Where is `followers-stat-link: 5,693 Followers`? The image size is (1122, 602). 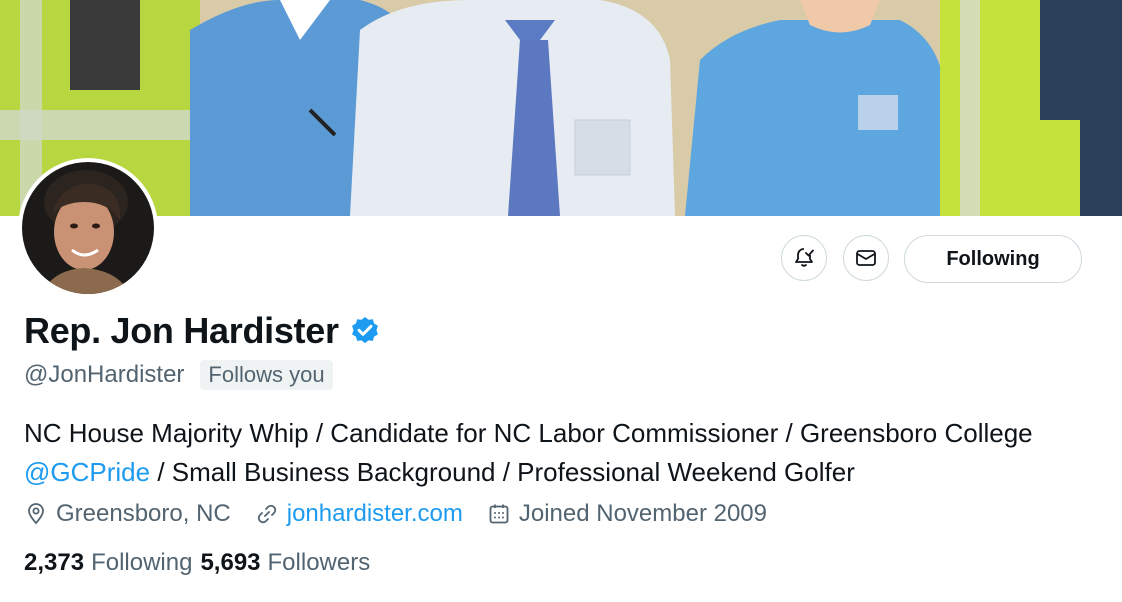
followers-stat-link: 5,693 Followers is located at coordinates (285, 563).